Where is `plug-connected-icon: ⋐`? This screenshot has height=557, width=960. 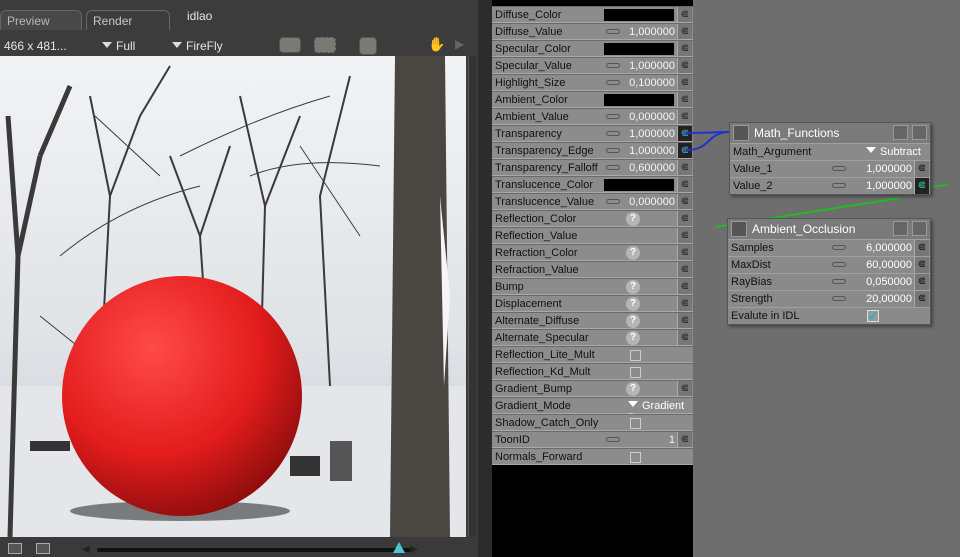 plug-connected-icon: ⋐ is located at coordinates (921, 186).